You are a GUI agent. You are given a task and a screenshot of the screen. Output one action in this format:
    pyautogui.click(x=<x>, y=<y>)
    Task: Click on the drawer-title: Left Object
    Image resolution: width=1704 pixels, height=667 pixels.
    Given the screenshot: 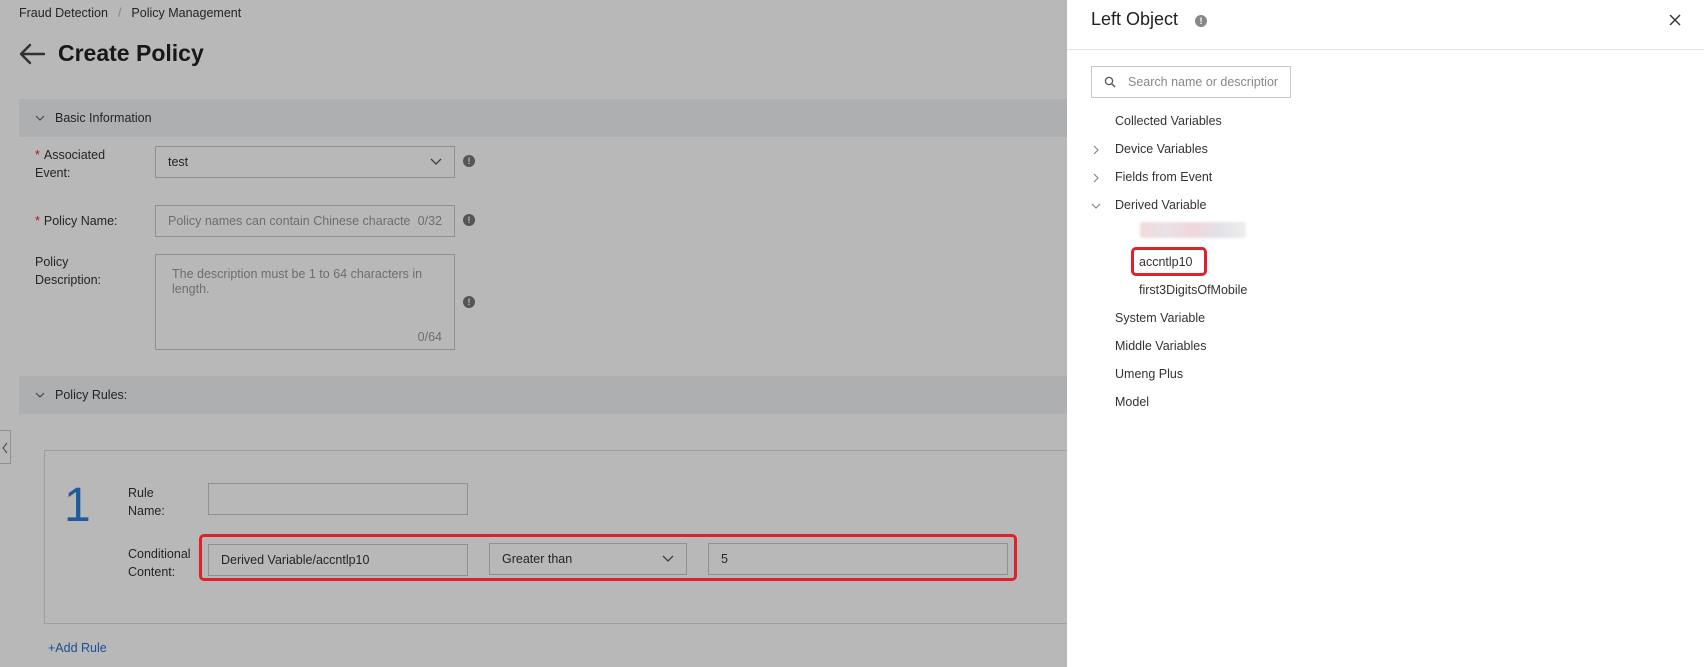 What is the action you would take?
    pyautogui.click(x=1135, y=19)
    